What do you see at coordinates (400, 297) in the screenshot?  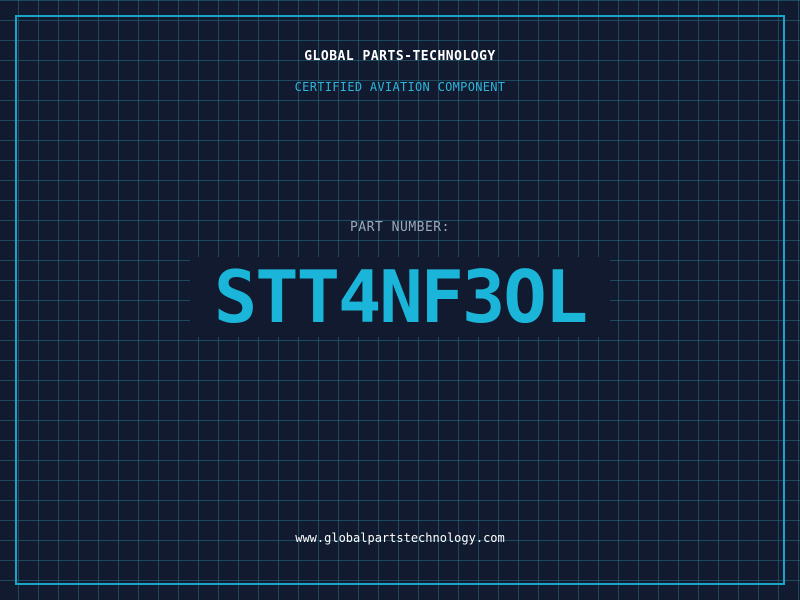 I see `part-number-value: STT4NF3OL` at bounding box center [400, 297].